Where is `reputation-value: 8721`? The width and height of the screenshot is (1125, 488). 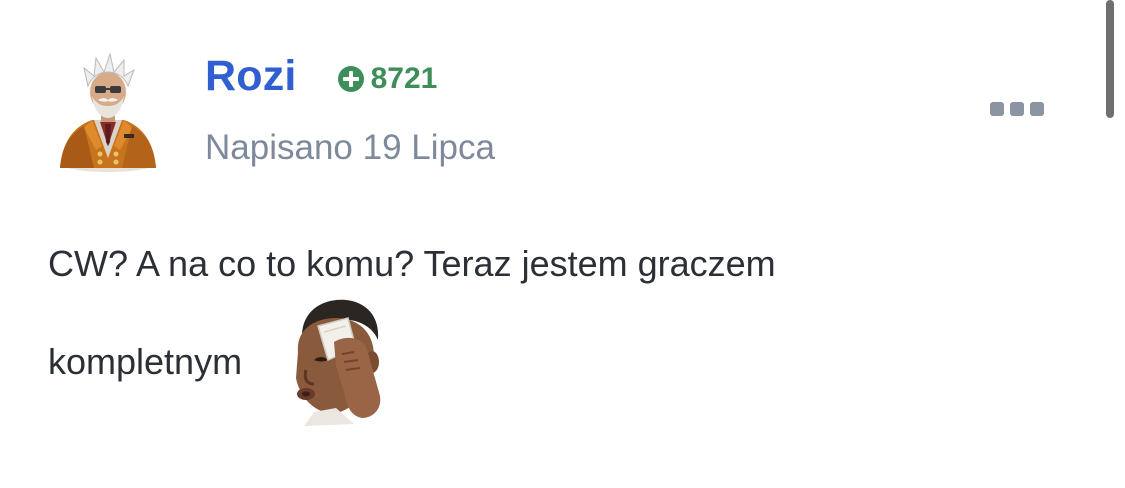 reputation-value: 8721 is located at coordinates (404, 78).